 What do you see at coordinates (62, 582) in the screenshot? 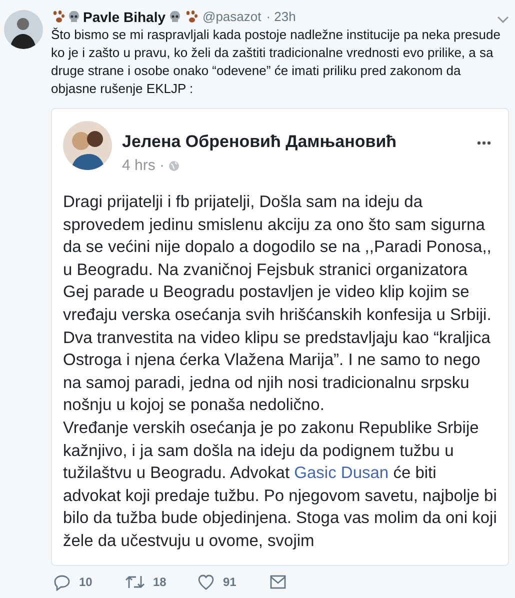
I see `speech-bubble-icon` at bounding box center [62, 582].